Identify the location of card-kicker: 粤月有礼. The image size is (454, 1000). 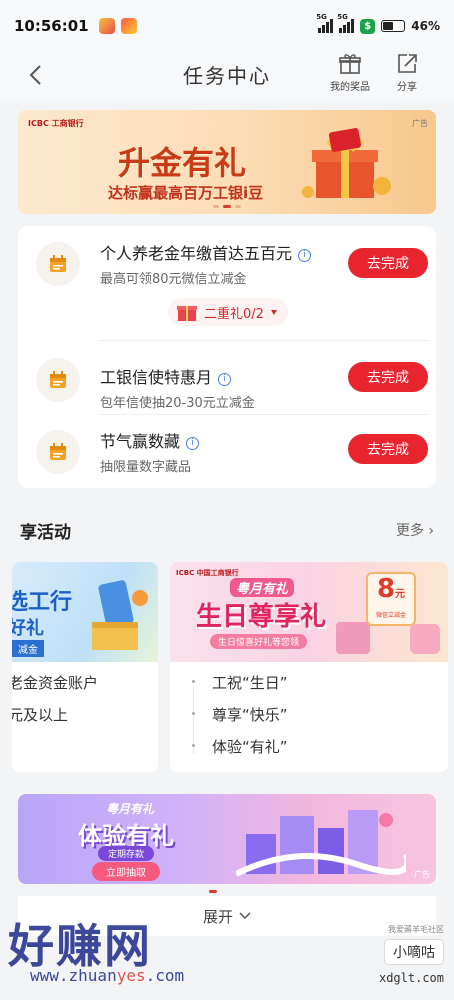
(262, 587).